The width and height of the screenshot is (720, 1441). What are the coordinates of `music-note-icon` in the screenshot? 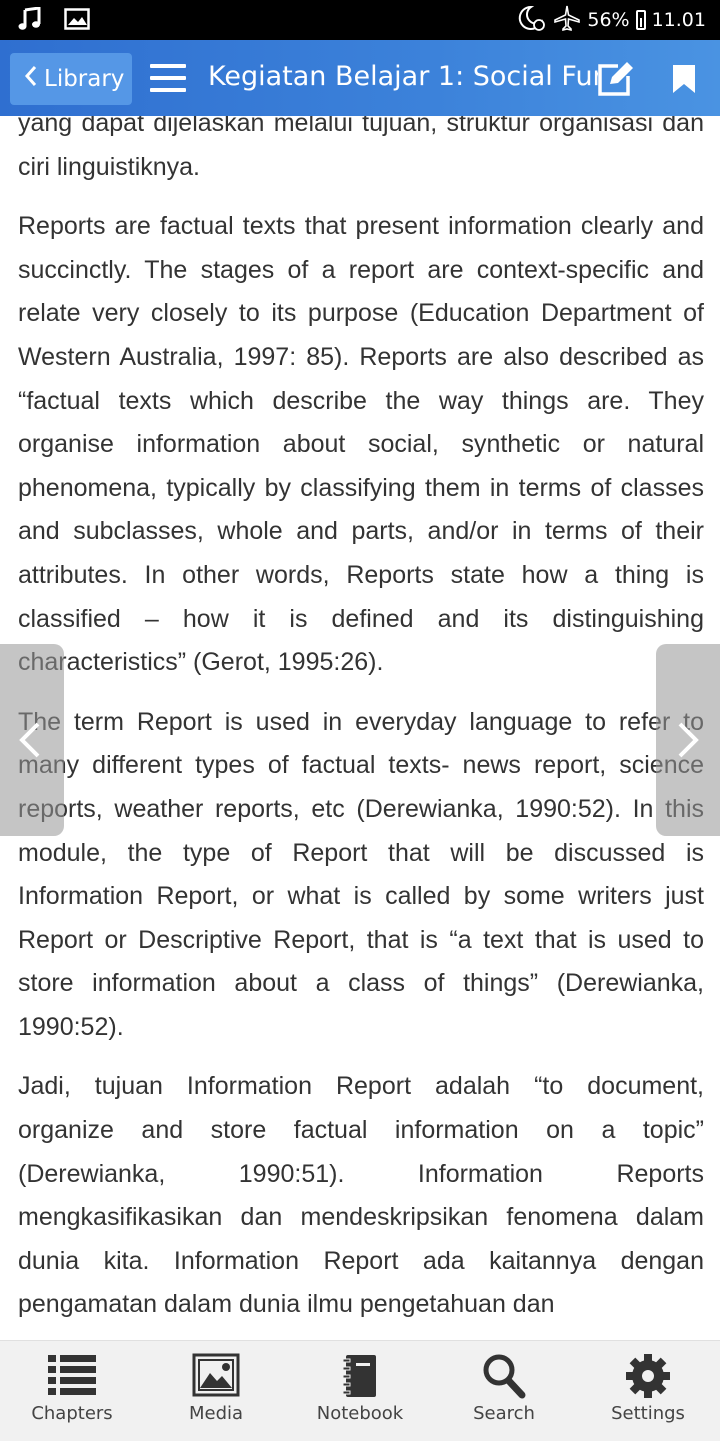 It's located at (30, 20).